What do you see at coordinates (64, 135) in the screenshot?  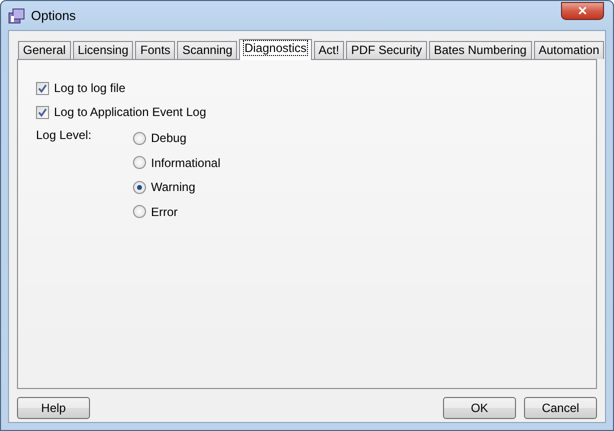 I see `field-label: Log Level:` at bounding box center [64, 135].